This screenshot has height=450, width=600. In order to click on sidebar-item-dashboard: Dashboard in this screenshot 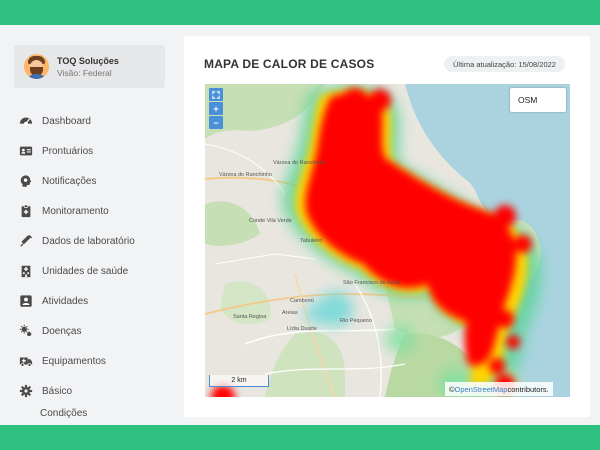, I will do `click(98, 121)`.